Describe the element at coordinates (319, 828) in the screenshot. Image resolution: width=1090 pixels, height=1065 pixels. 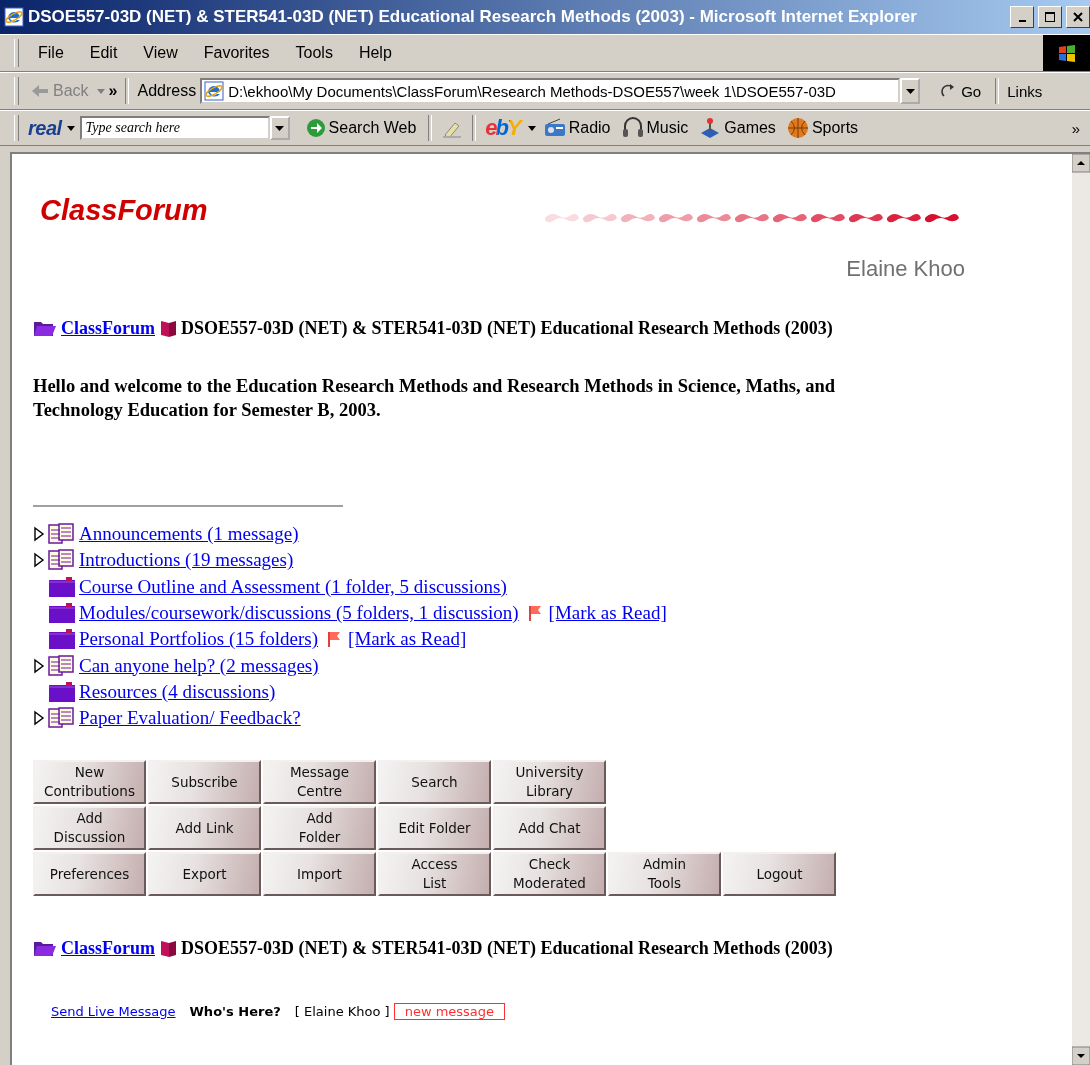
I see `forum-button: Add Folder` at that location.